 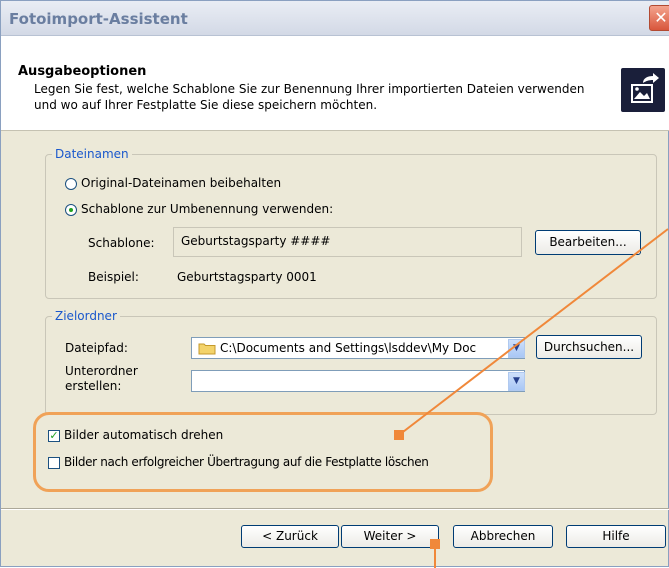 What do you see at coordinates (533, 332) in the screenshot?
I see `annotation-line-options` at bounding box center [533, 332].